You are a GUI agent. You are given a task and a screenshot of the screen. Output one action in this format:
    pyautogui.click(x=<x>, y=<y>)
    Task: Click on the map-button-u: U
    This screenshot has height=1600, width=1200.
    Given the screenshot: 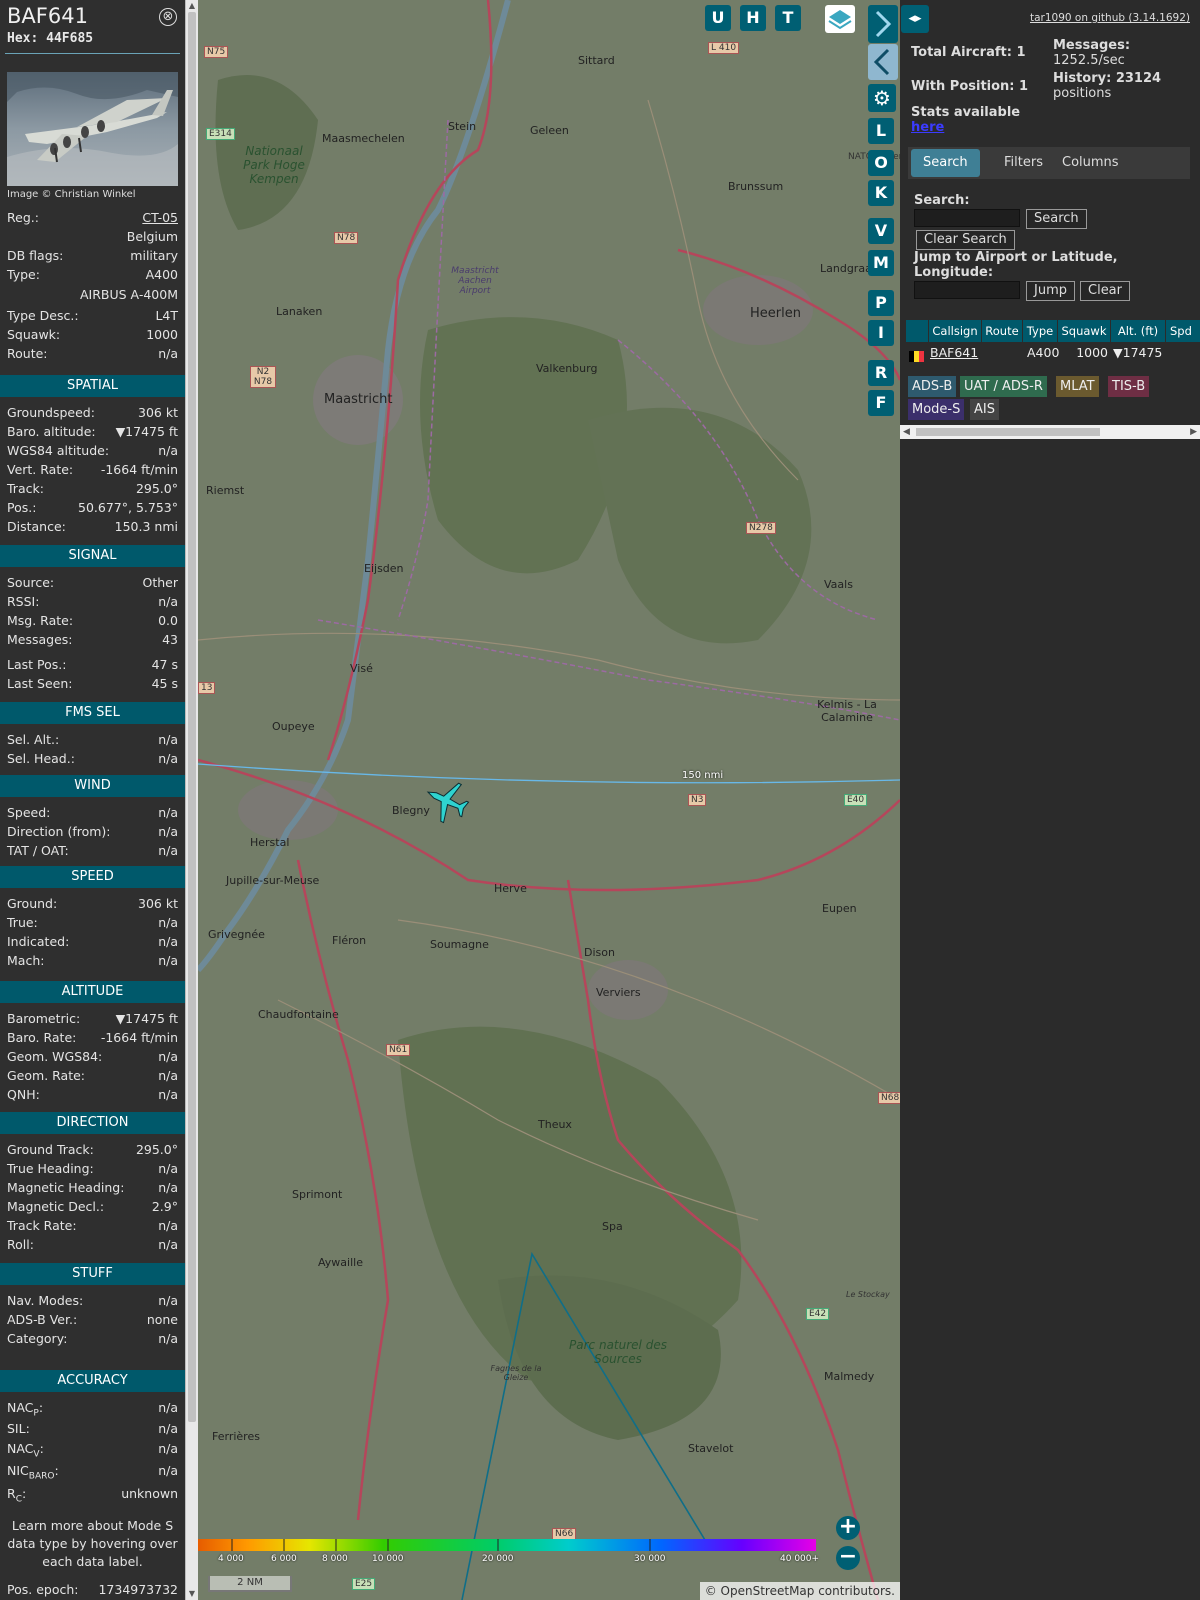 What is the action you would take?
    pyautogui.click(x=718, y=18)
    